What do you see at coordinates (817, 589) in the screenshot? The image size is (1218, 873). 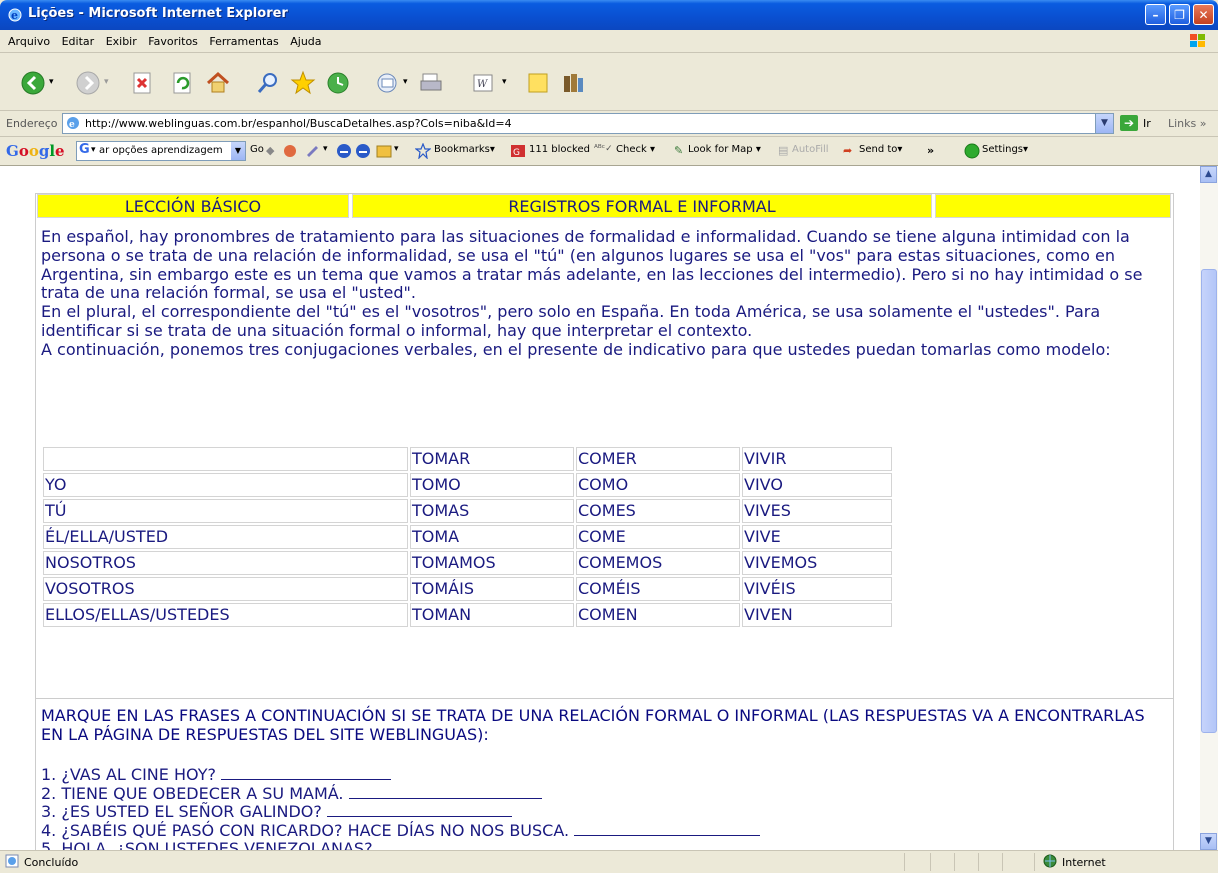 I see `table-cell: VIVÉIS` at bounding box center [817, 589].